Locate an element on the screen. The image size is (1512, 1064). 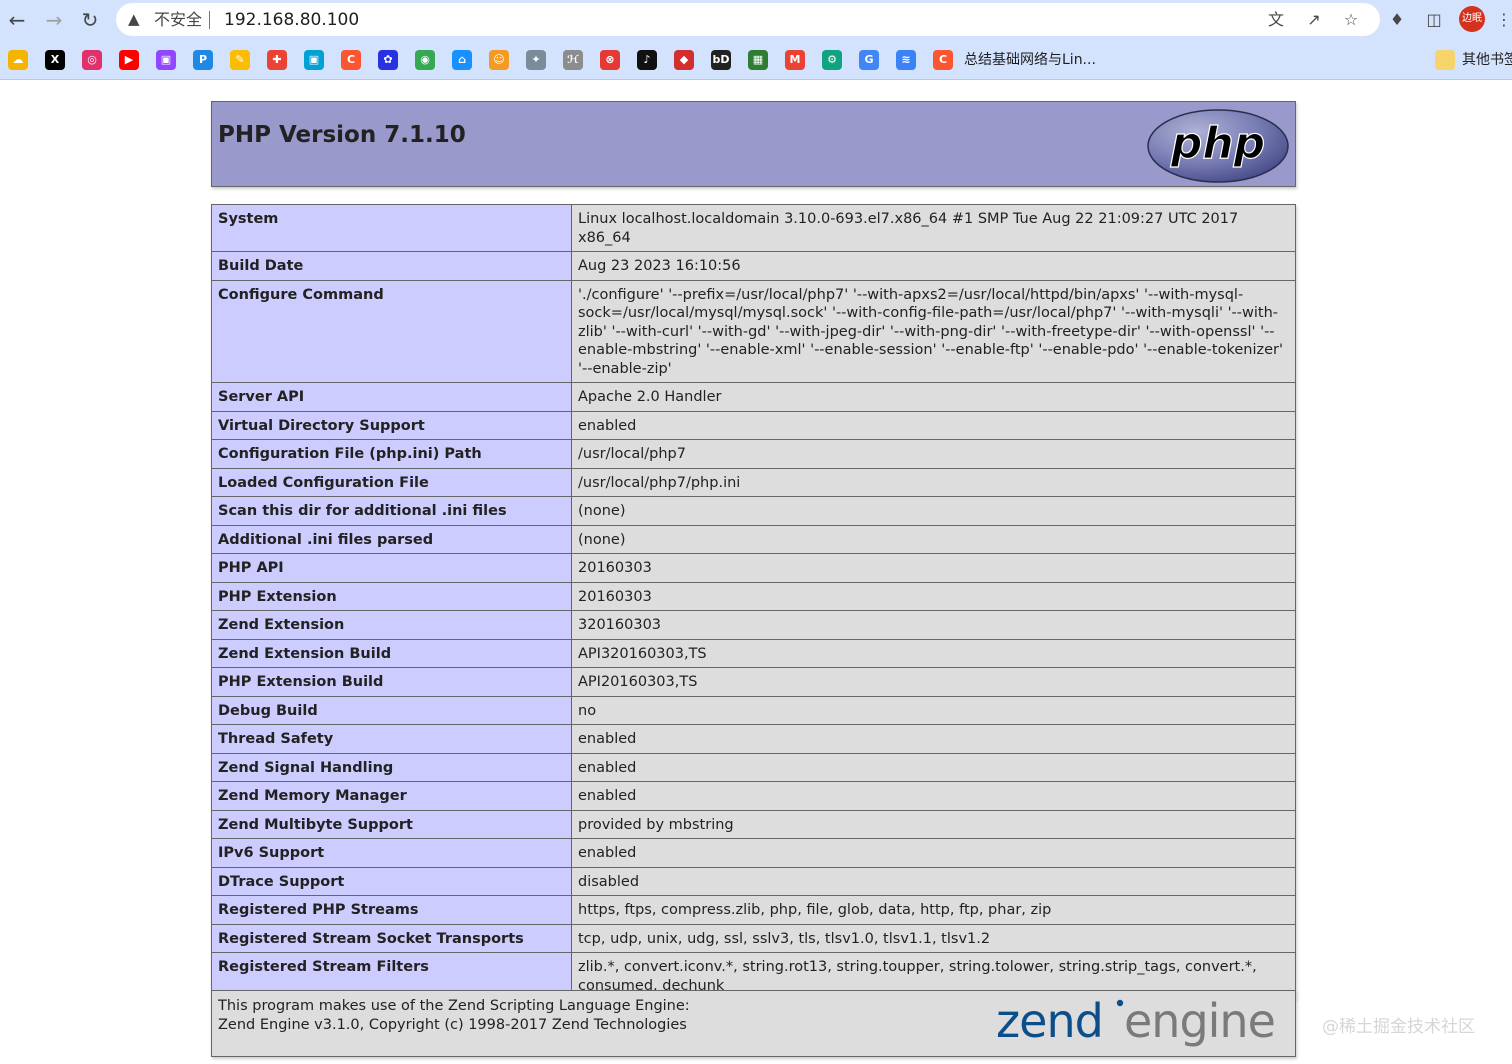
baidu-icon: ✿ is located at coordinates (388, 60).